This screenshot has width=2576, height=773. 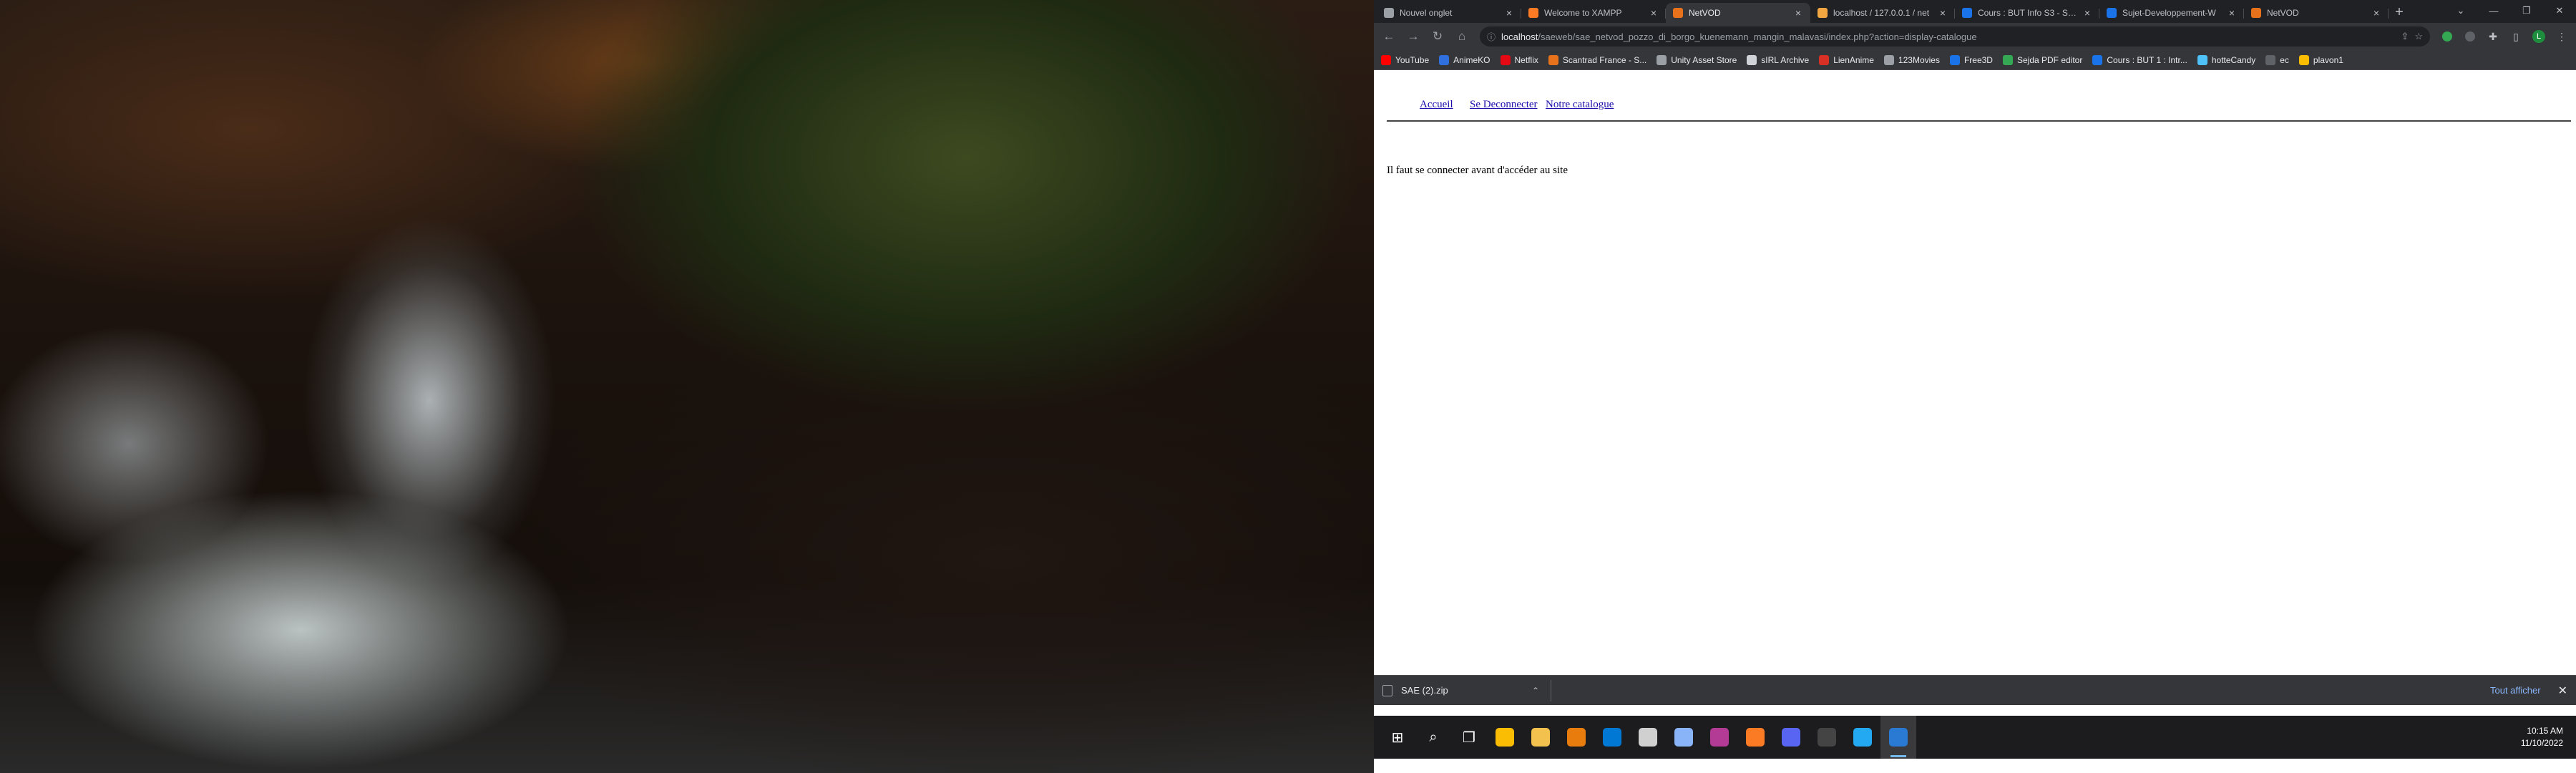 What do you see at coordinates (1466, 690) in the screenshot?
I see `download-item: SAE (2).zip ⌃` at bounding box center [1466, 690].